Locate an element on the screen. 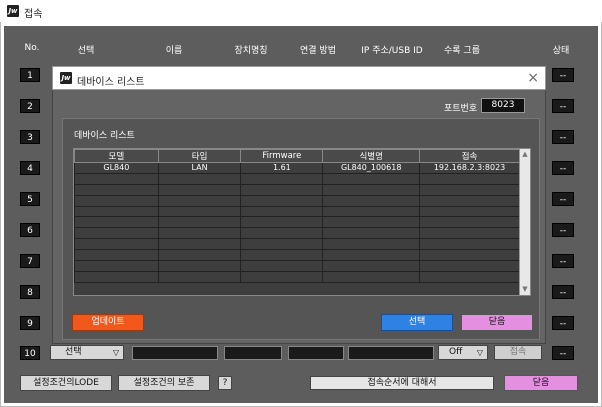 This screenshot has width=602, height=407. row10-group-value: Off is located at coordinates (456, 352).